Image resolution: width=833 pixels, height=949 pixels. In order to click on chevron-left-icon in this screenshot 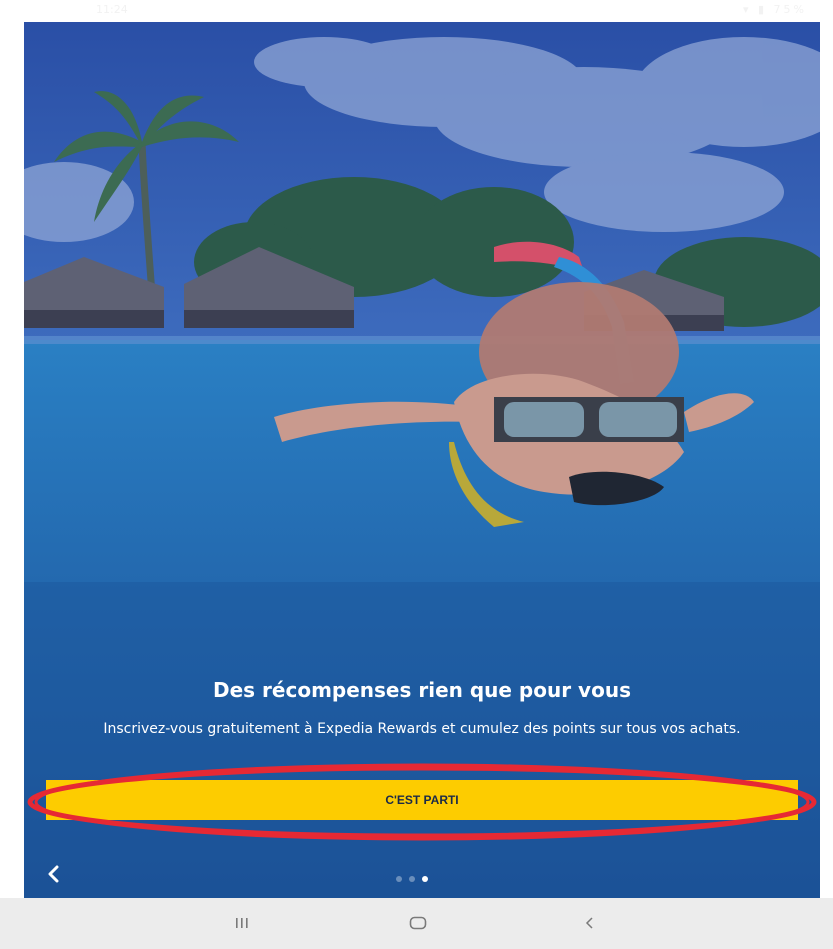, I will do `click(53, 874)`.